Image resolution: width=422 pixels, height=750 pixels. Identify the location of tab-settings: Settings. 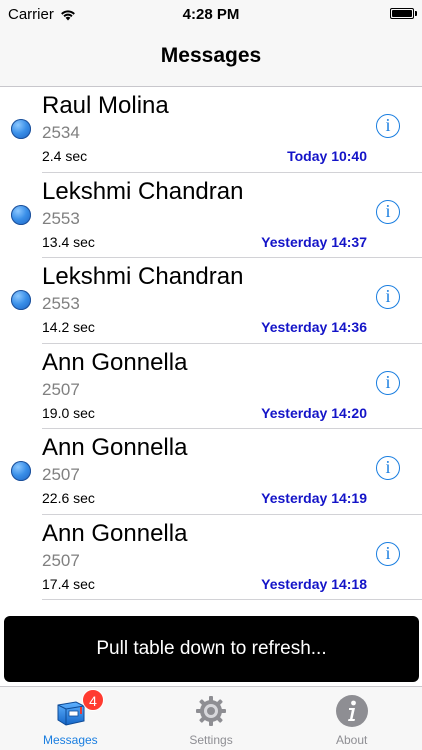
(211, 718).